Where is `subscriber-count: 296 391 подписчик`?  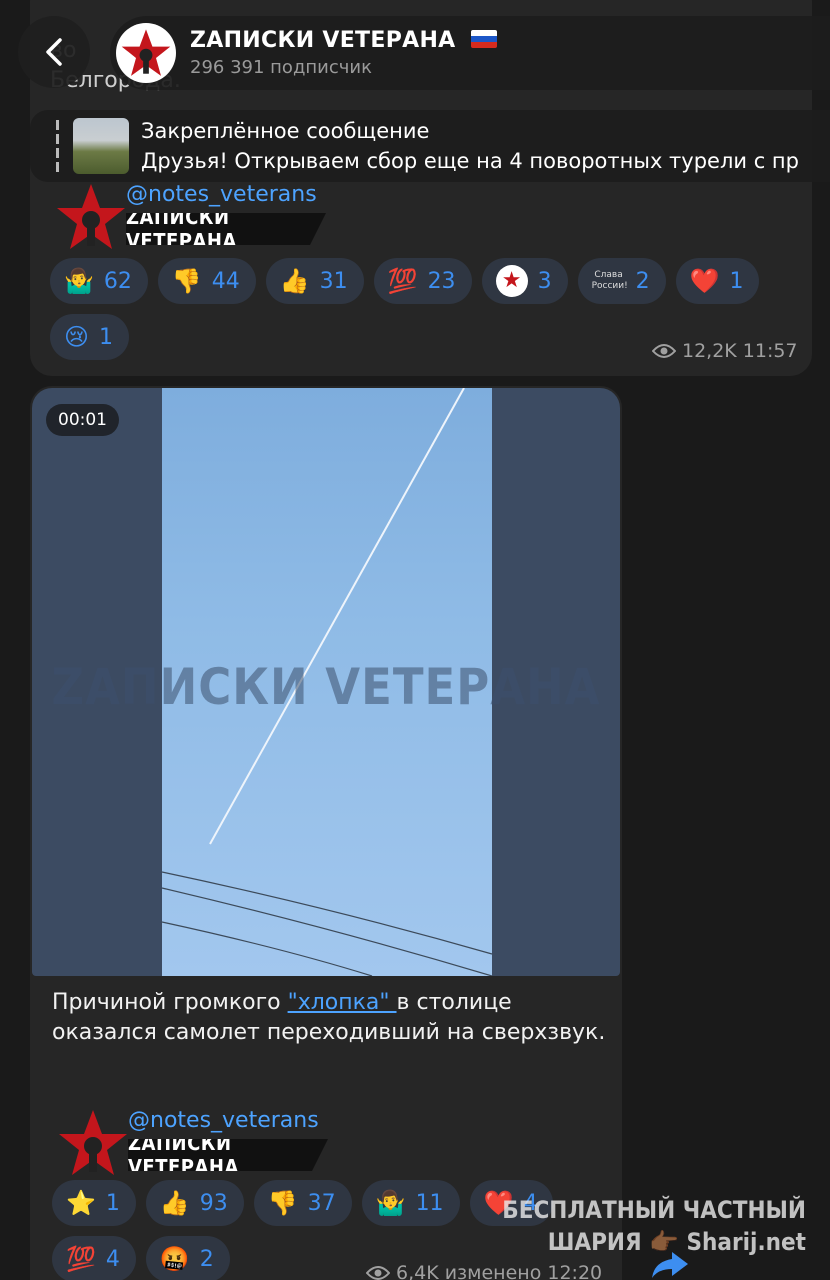
subscriber-count: 296 391 подписчик is located at coordinates (281, 67).